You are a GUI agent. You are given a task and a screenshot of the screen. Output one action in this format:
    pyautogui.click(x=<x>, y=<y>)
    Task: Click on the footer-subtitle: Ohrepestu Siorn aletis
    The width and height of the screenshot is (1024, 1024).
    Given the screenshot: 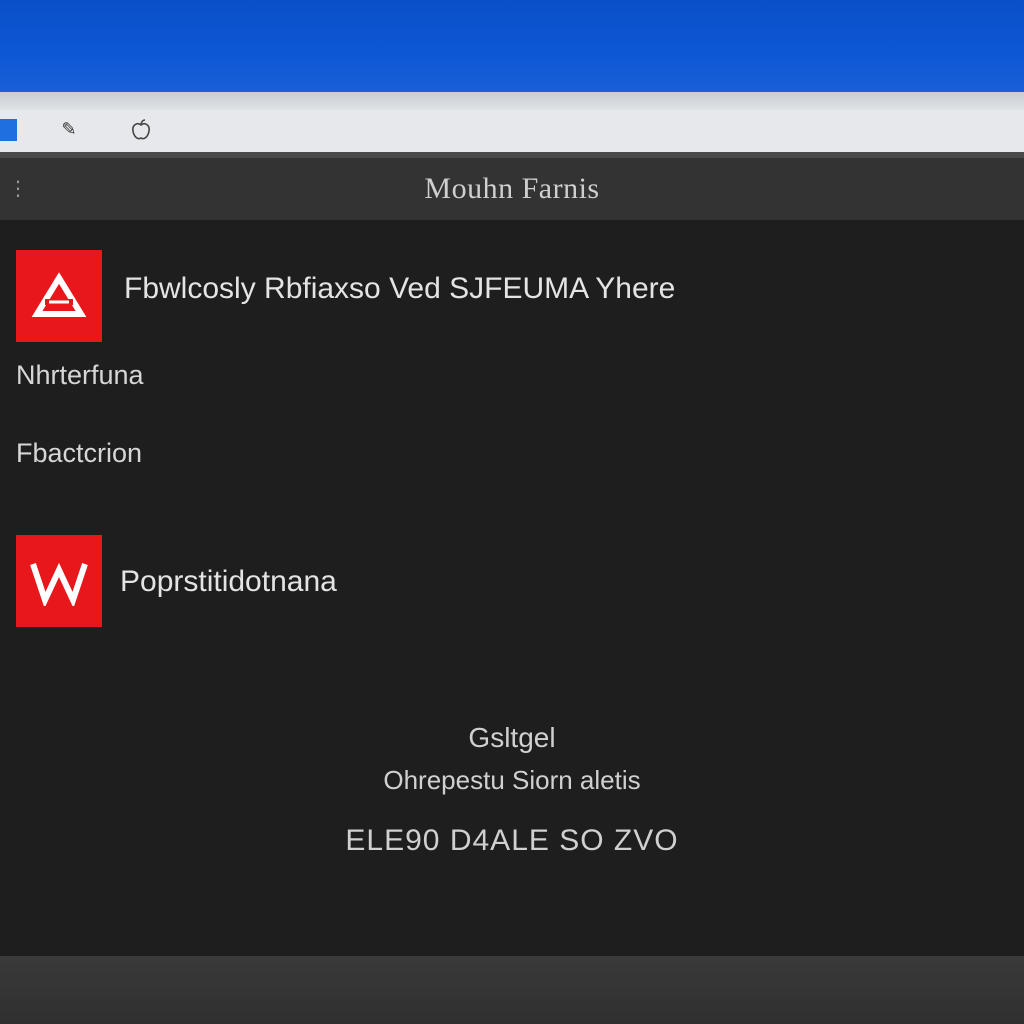 What is the action you would take?
    pyautogui.click(x=512, y=780)
    